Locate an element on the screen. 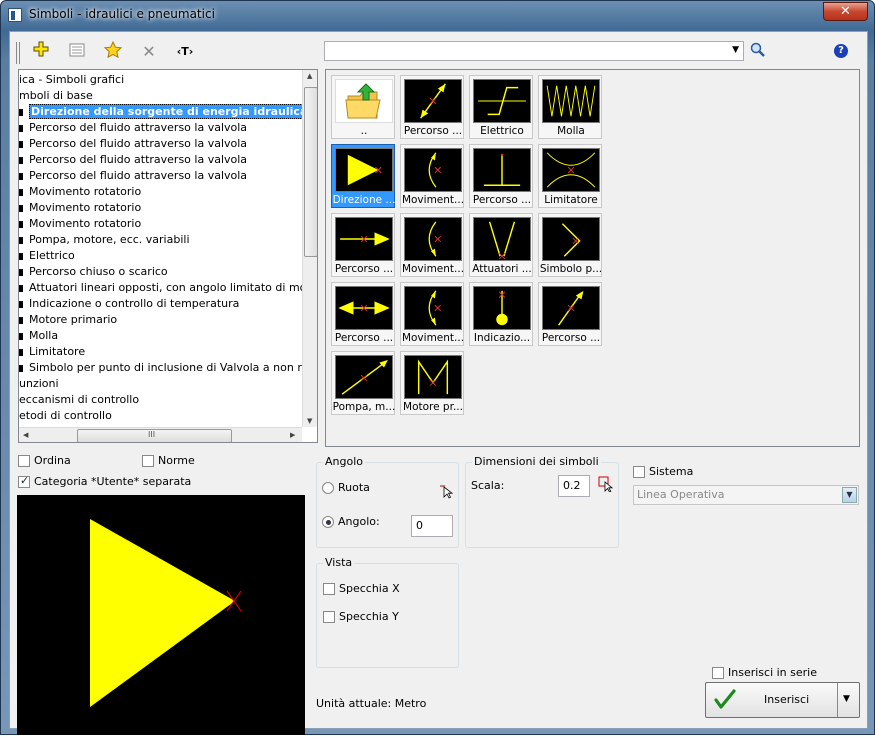 The image size is (875, 738). symbol-cell: Elettrico is located at coordinates (501, 107).